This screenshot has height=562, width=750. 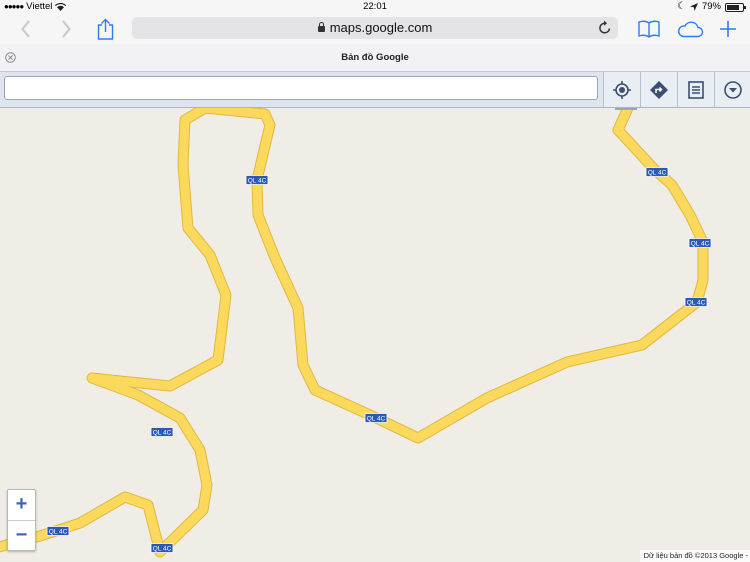 What do you see at coordinates (694, 556) in the screenshot?
I see `map-attribution: Dữ liệu bản đồ ©2013 Google -` at bounding box center [694, 556].